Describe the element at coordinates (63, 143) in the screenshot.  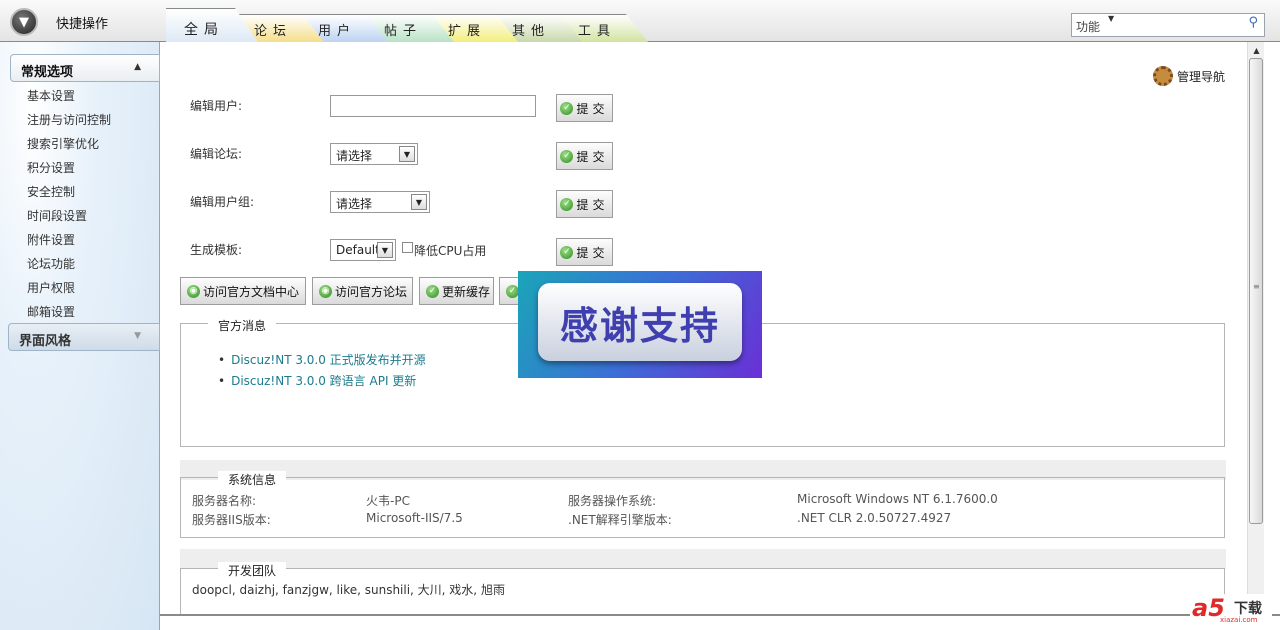
I see `sidebar-item-seo: 搜索引擎优化` at that location.